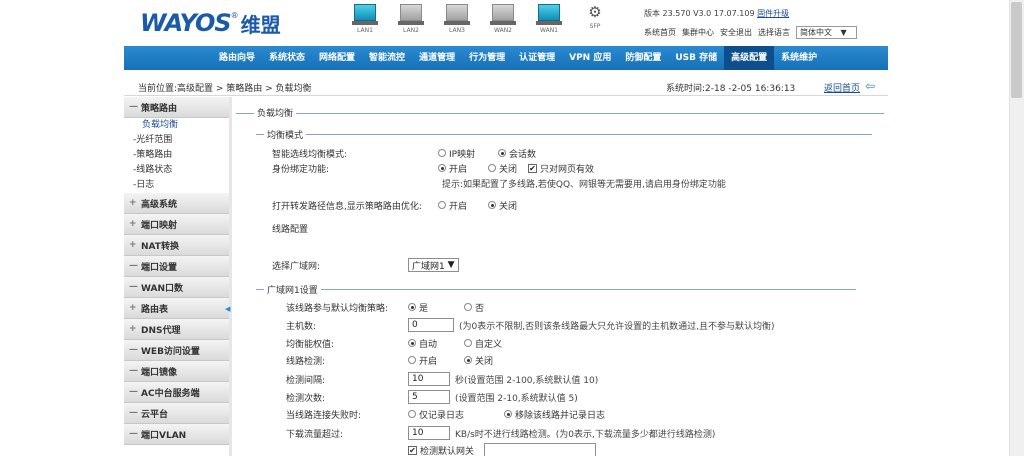 The width and height of the screenshot is (1024, 456). I want to click on smart-session-option: 会话数, so click(517, 153).